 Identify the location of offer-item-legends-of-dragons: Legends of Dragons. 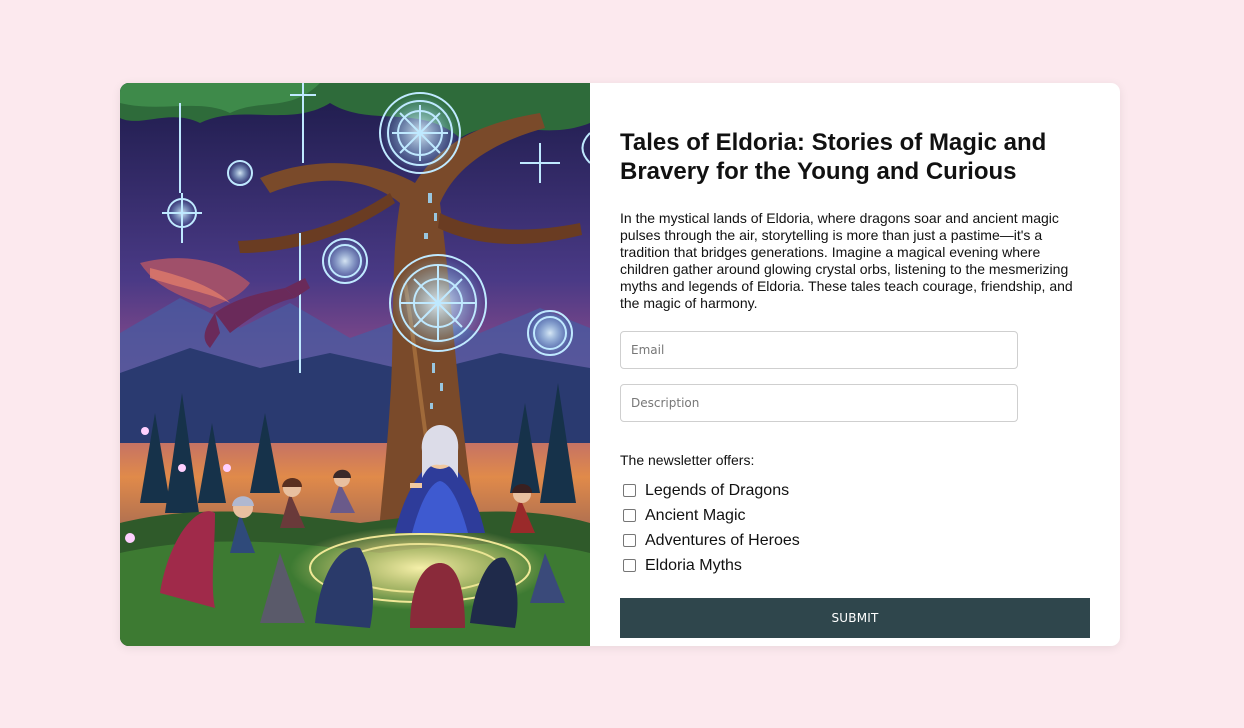
(711, 490).